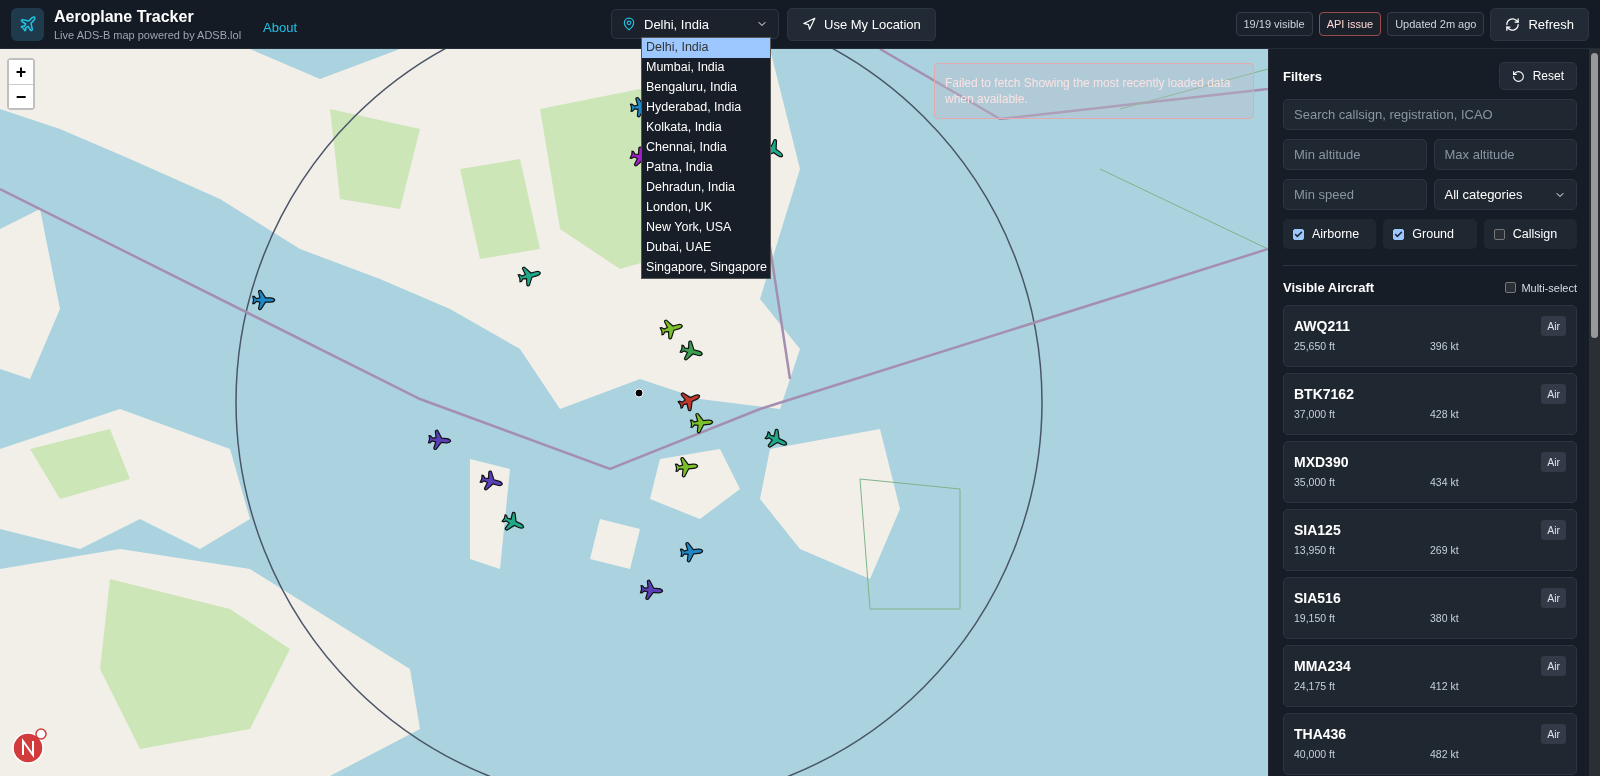 The height and width of the screenshot is (776, 1600). I want to click on n-logo-icon, so click(30, 746).